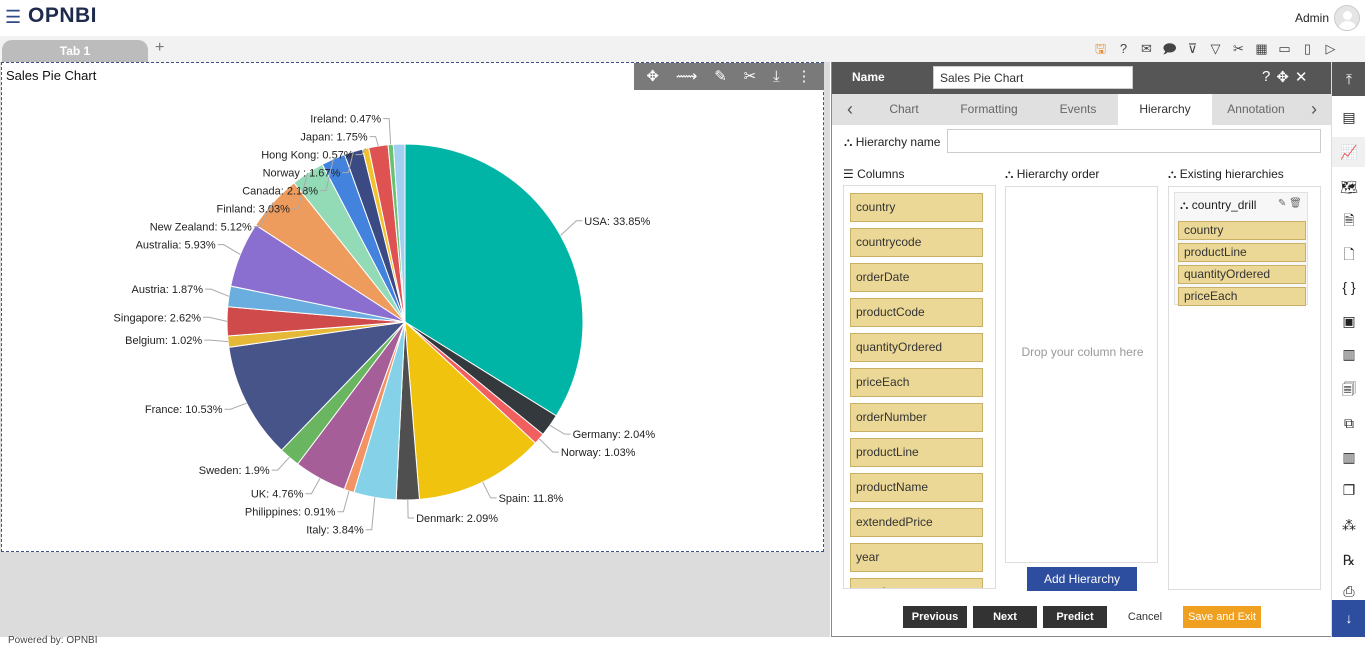  Describe the element at coordinates (1238, 48) in the screenshot. I see `settings-icon: ✂` at that location.